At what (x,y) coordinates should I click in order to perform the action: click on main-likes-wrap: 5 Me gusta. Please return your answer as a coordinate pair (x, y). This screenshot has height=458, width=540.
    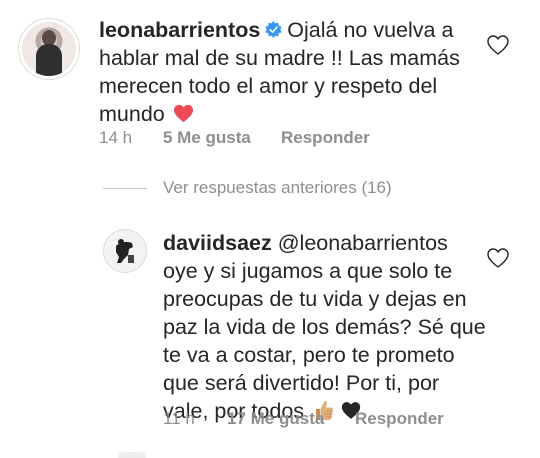
    Looking at the image, I should click on (207, 138).